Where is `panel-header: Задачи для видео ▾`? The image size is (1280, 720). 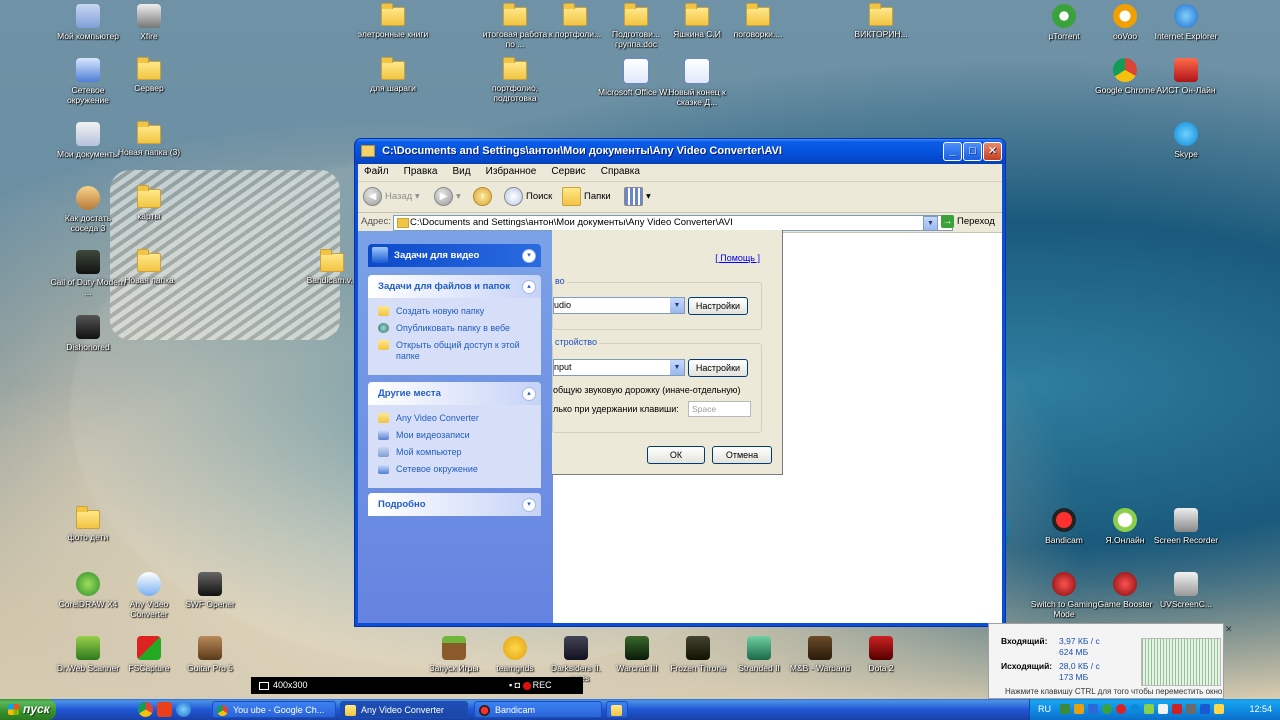 panel-header: Задачи для видео ▾ is located at coordinates (454, 255).